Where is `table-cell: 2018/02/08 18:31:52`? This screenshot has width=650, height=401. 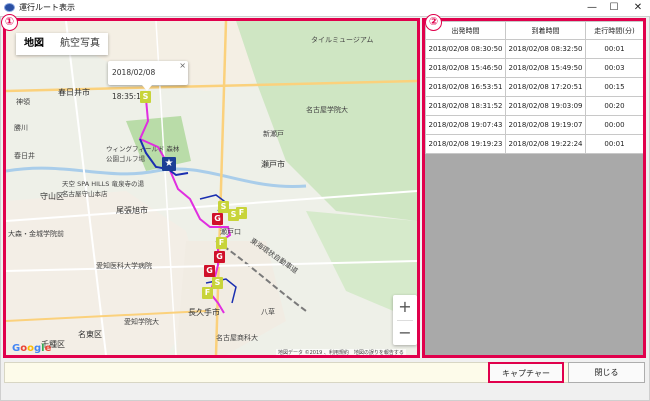
table-cell: 2018/02/08 18:31:52 is located at coordinates (465, 106).